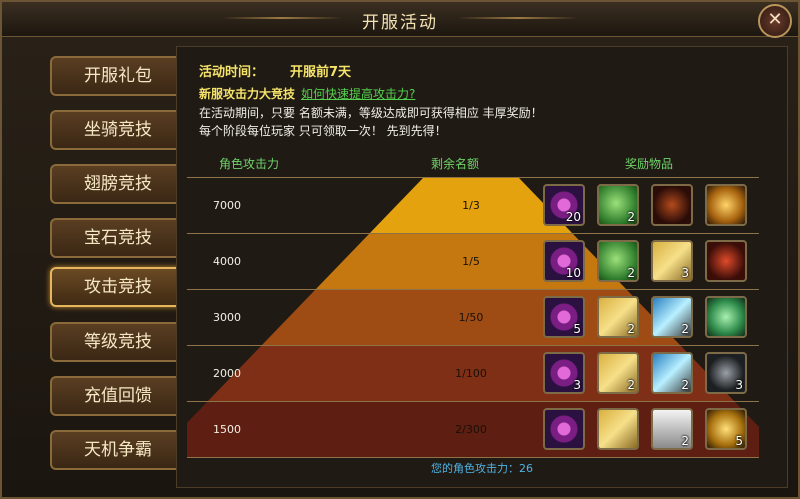  What do you see at coordinates (118, 396) in the screenshot?
I see `tab-recharge-reward: 充值回馈` at bounding box center [118, 396].